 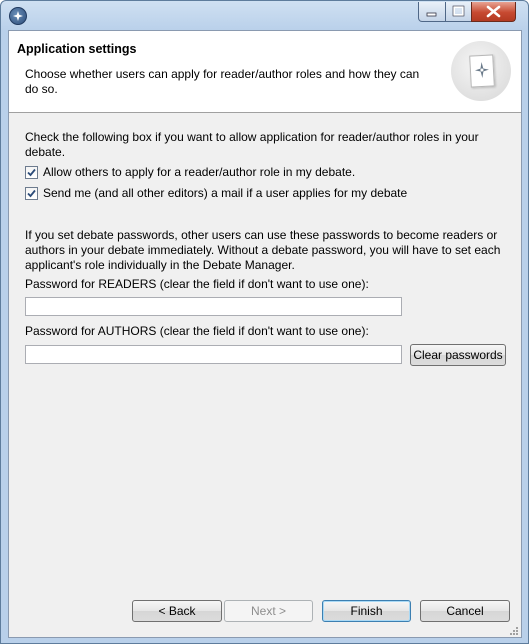 What do you see at coordinates (31, 193) in the screenshot?
I see `send-mail-checkbox` at bounding box center [31, 193].